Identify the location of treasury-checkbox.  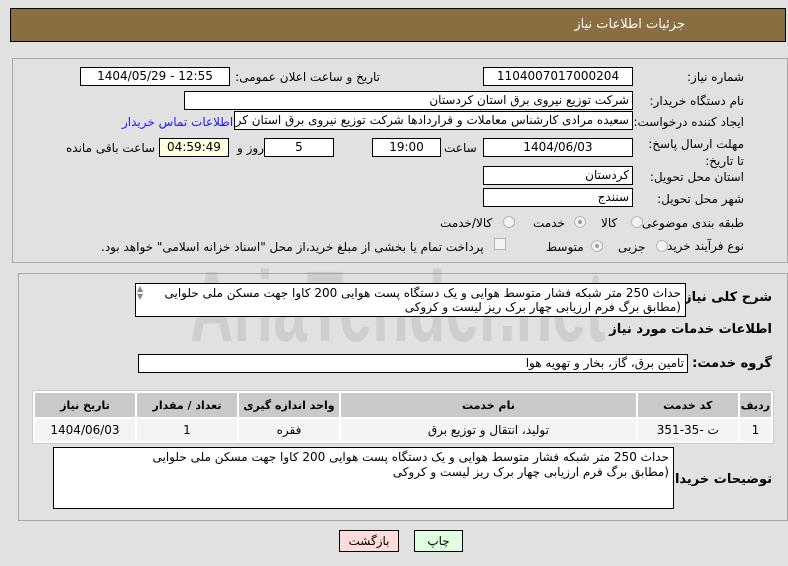
(500, 244).